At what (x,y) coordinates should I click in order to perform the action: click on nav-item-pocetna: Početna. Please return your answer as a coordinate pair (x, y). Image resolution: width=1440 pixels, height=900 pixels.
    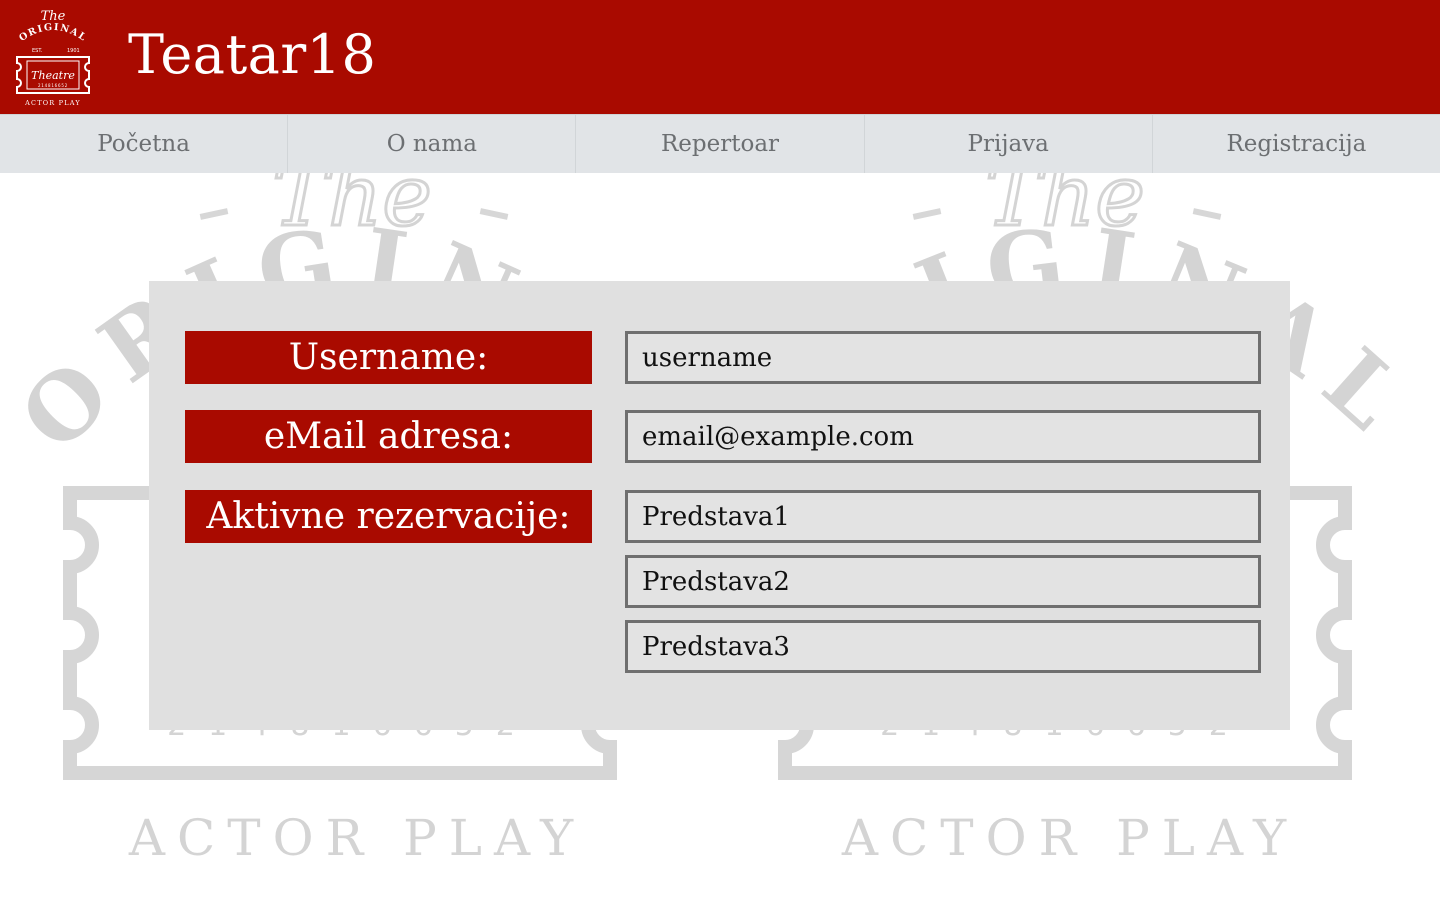
    Looking at the image, I should click on (144, 144).